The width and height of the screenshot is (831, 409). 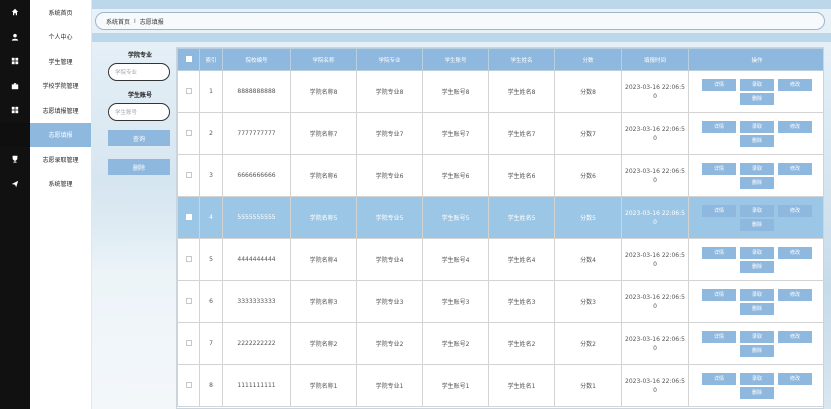 What do you see at coordinates (755, 59) in the screenshot?
I see `header-actions: 操作` at bounding box center [755, 59].